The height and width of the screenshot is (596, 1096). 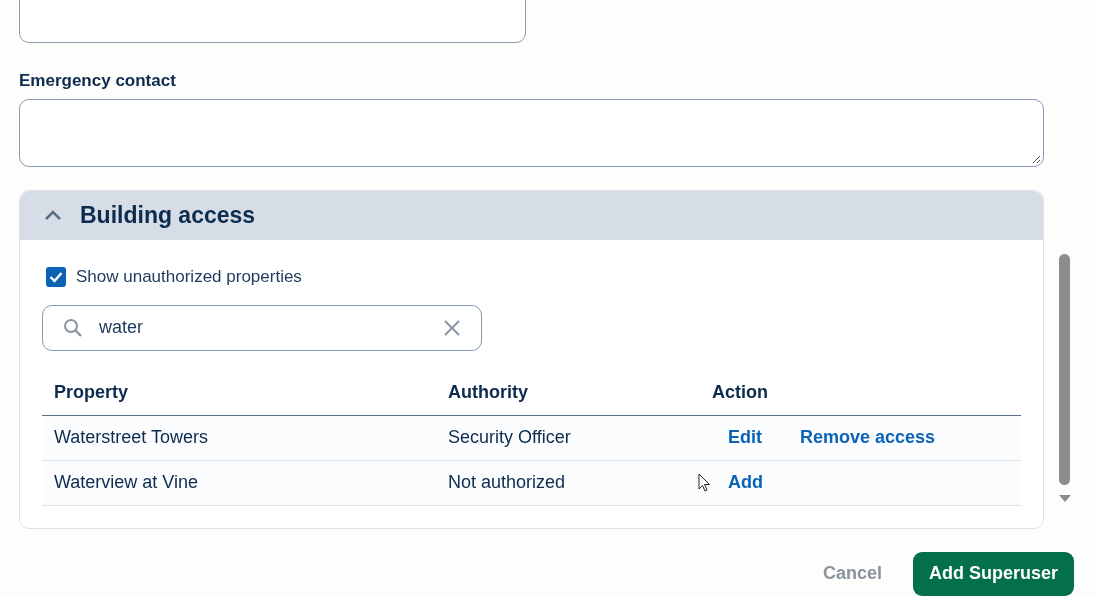 What do you see at coordinates (272, 21) in the screenshot?
I see `text-field` at bounding box center [272, 21].